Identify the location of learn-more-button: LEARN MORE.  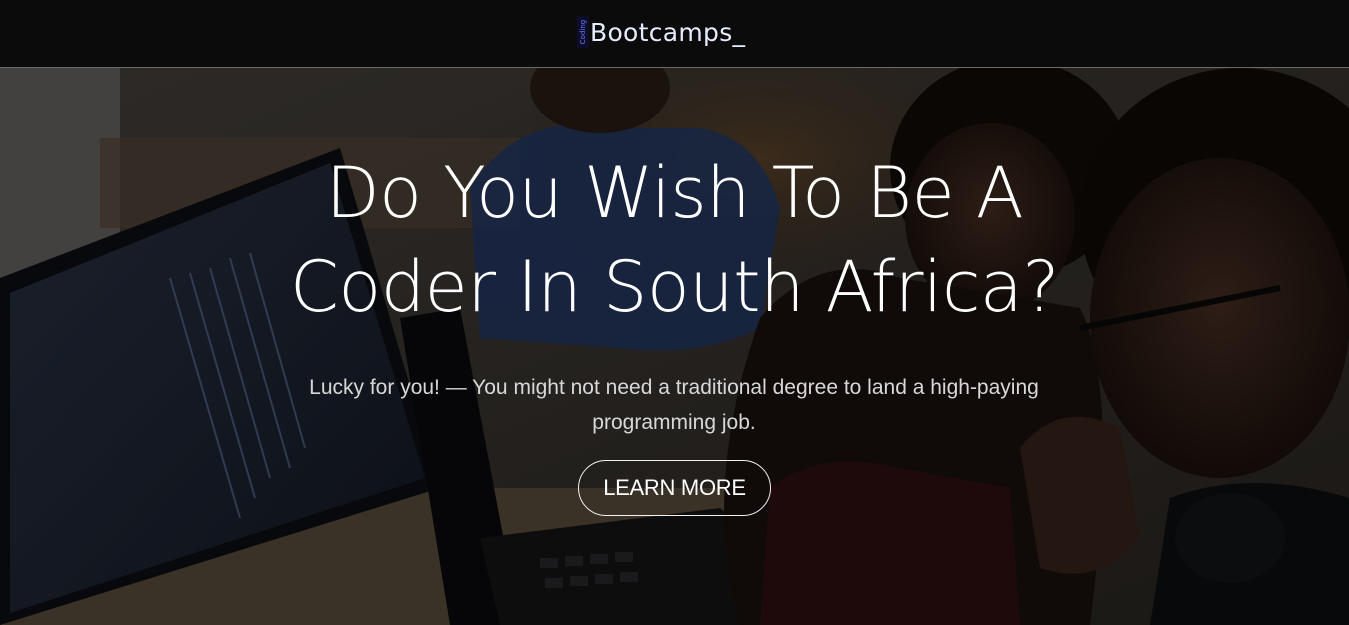
(674, 488).